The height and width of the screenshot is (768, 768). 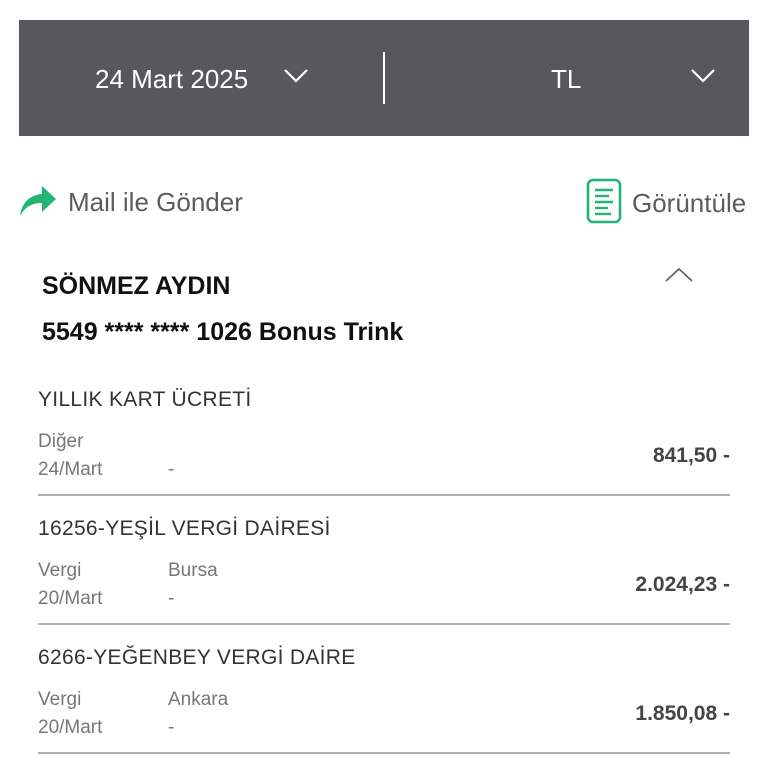 I want to click on transaction-amount: 1.850,08 -, so click(x=682, y=713).